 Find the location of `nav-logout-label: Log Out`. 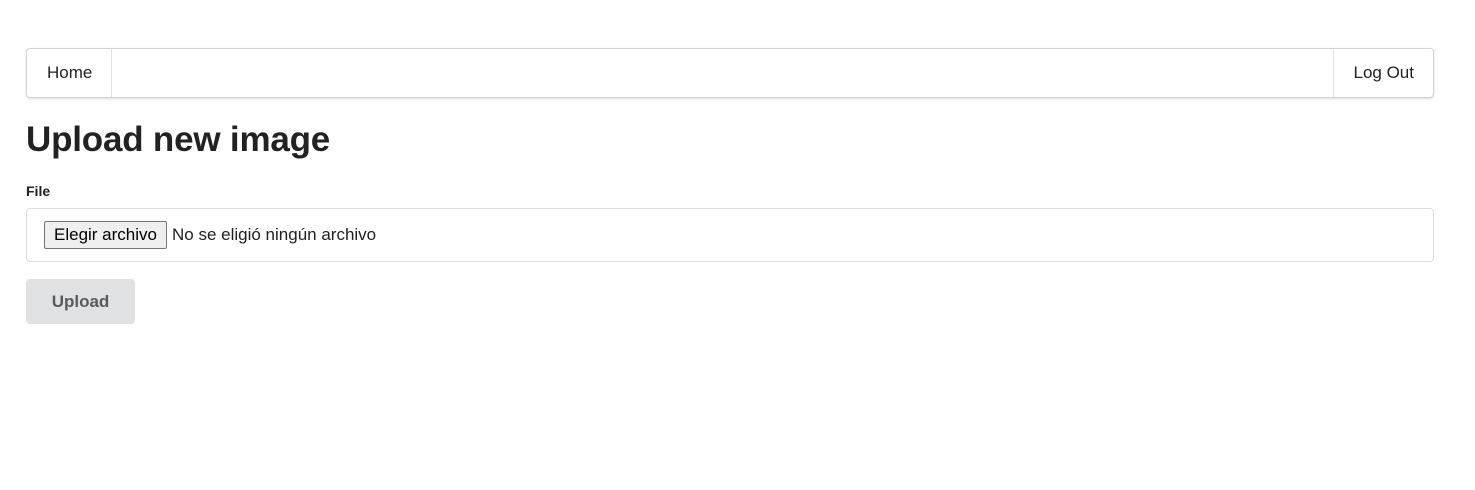

nav-logout-label: Log Out is located at coordinates (1384, 72).